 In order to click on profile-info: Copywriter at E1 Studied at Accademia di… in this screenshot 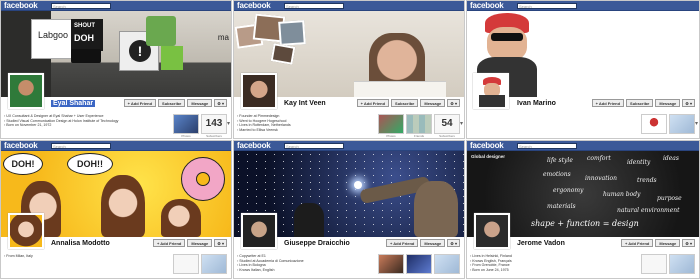, I will do `click(297, 263)`.